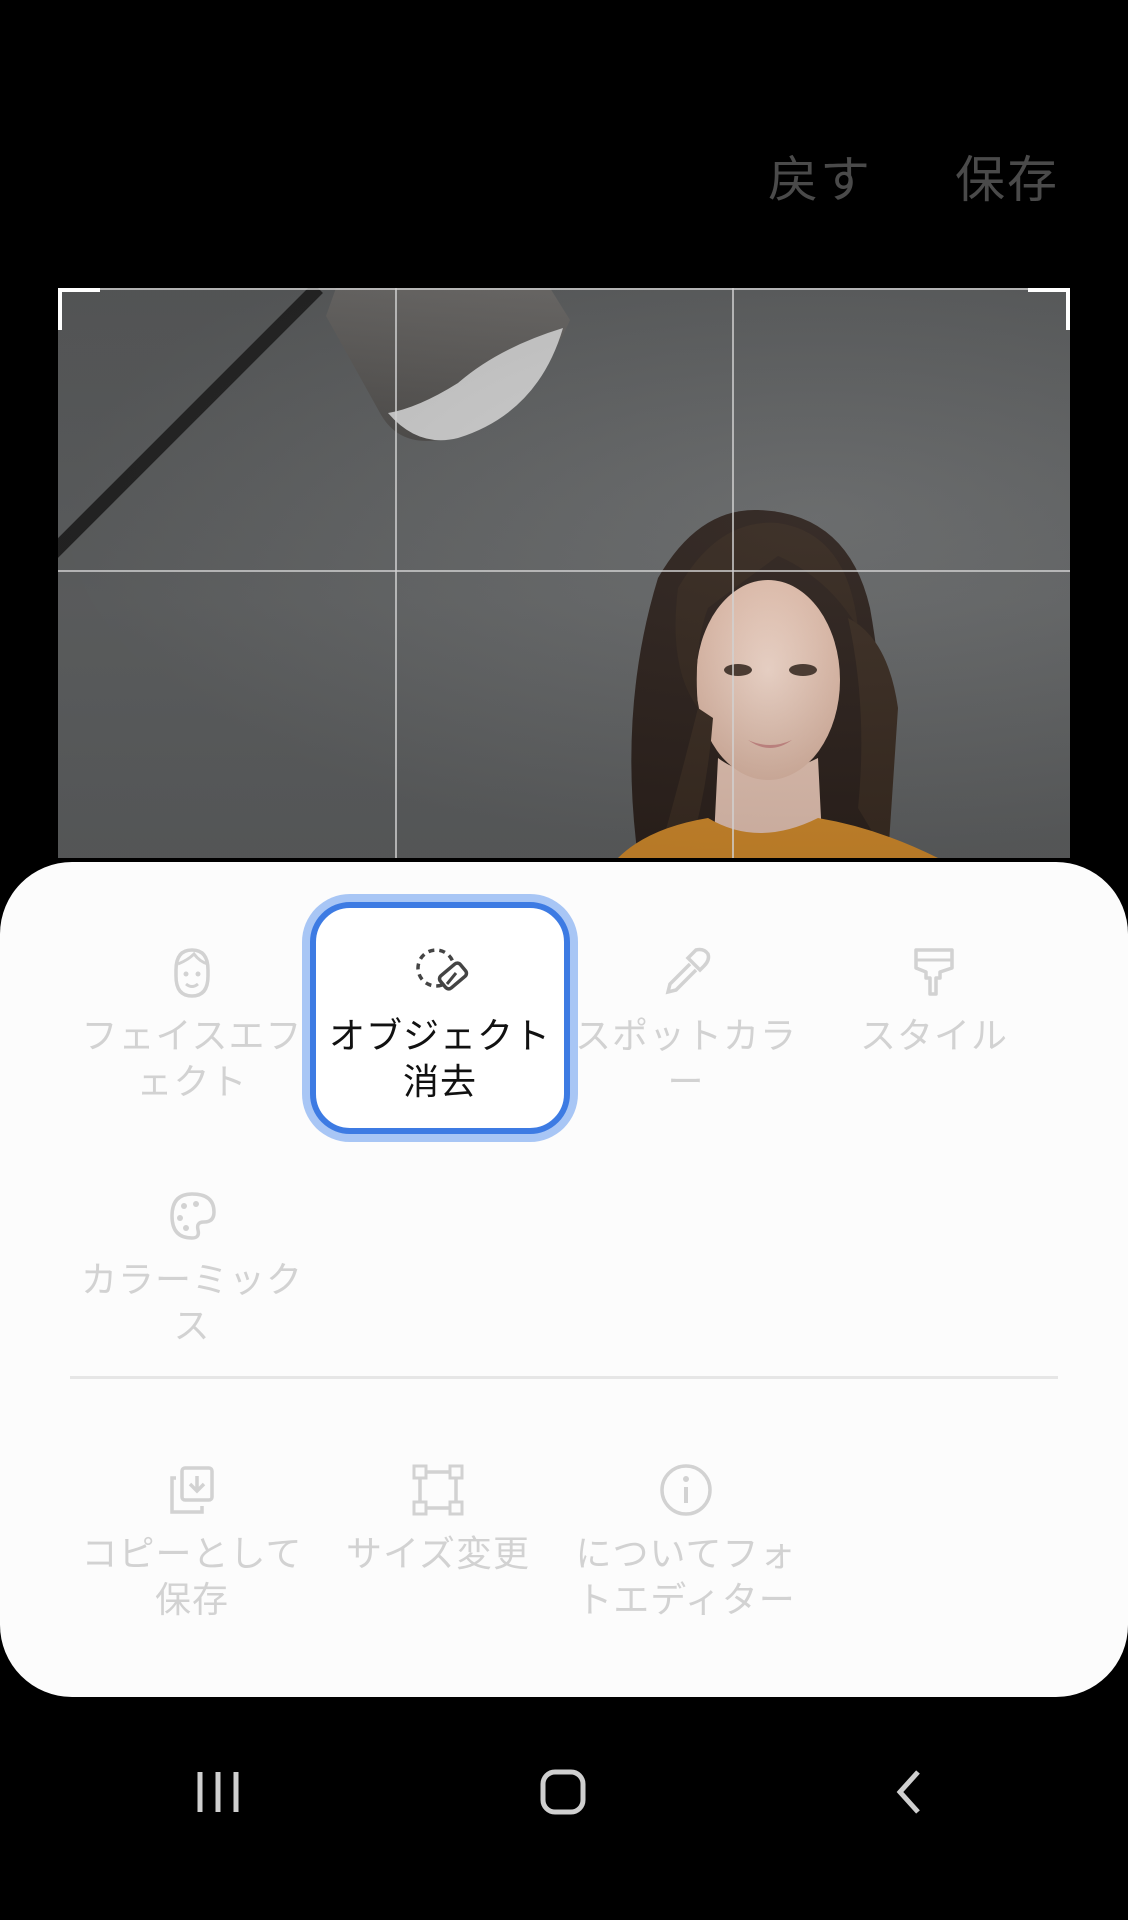  I want to click on resize-icon, so click(438, 1490).